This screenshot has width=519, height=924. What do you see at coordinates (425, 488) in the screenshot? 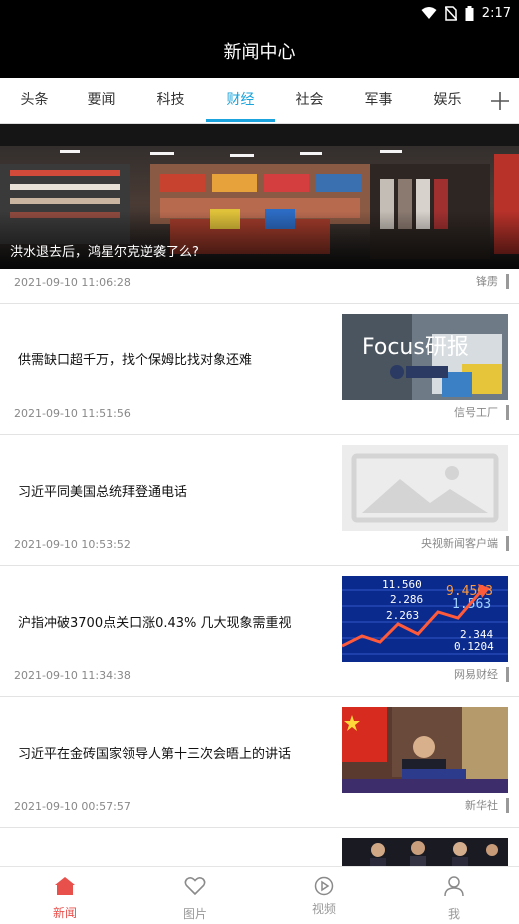
I see `news-thumbnail-placeholder` at bounding box center [425, 488].